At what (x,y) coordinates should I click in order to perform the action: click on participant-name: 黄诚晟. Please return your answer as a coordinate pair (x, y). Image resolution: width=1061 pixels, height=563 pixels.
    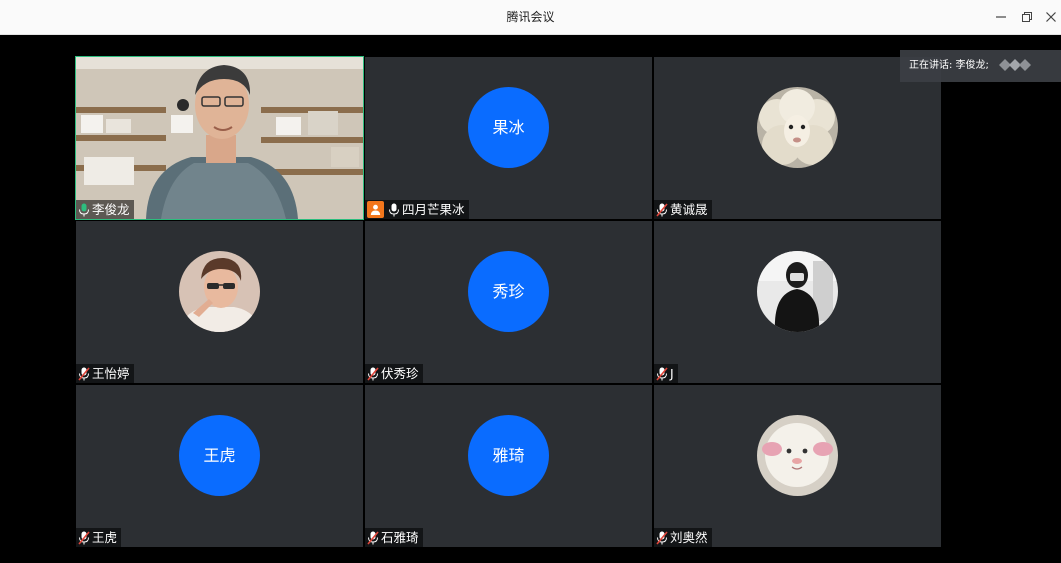
    Looking at the image, I should click on (689, 209).